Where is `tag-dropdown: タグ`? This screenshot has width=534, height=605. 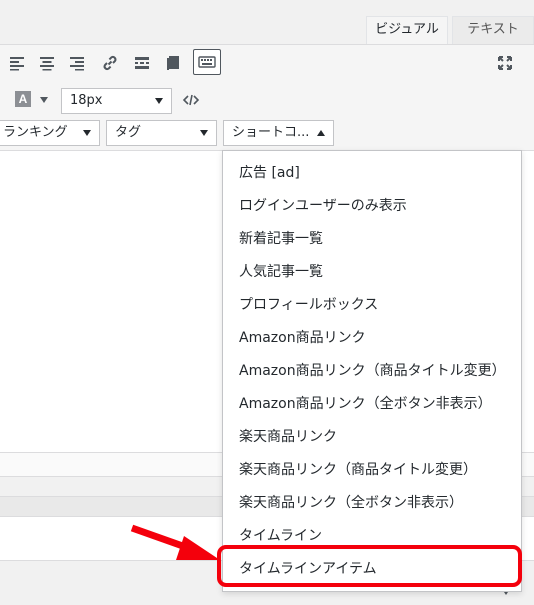 tag-dropdown: タグ is located at coordinates (161, 133).